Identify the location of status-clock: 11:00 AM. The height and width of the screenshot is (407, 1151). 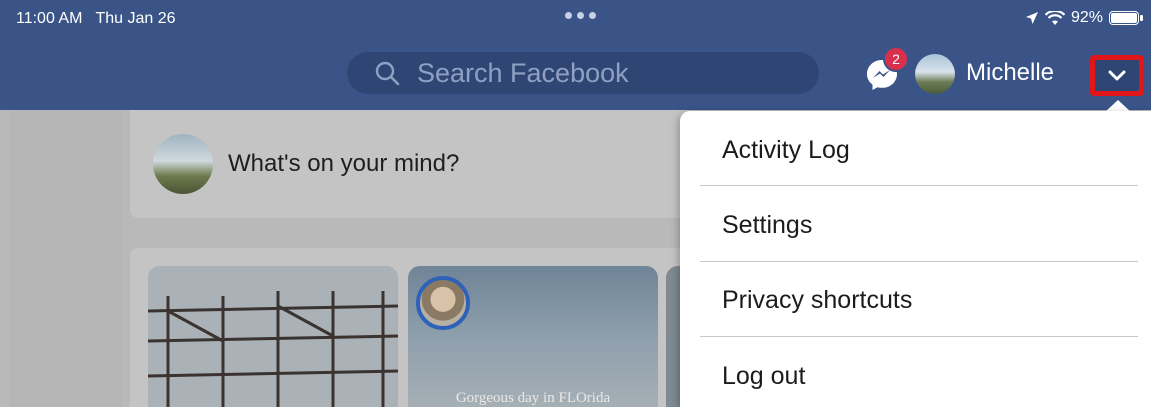
(49, 18).